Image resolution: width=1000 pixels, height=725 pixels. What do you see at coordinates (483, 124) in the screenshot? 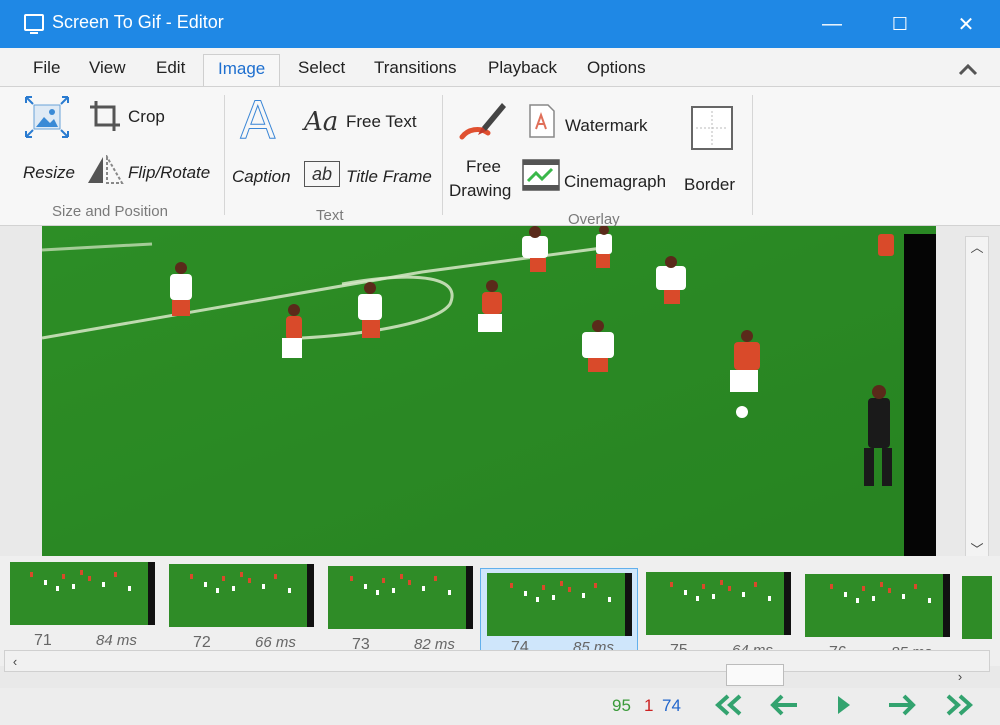
I see `free-drawing-icon` at bounding box center [483, 124].